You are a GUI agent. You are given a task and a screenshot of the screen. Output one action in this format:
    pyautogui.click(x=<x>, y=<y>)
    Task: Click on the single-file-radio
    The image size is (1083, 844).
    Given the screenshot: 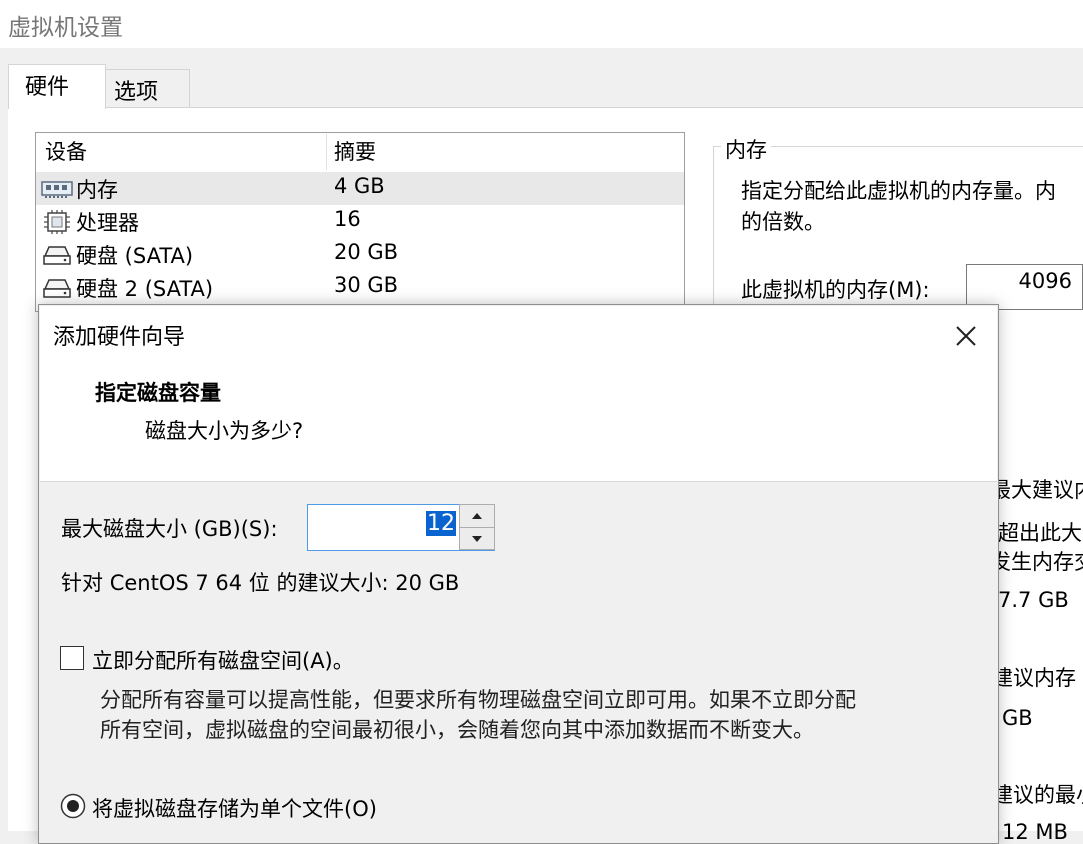 What is the action you would take?
    pyautogui.click(x=73, y=806)
    